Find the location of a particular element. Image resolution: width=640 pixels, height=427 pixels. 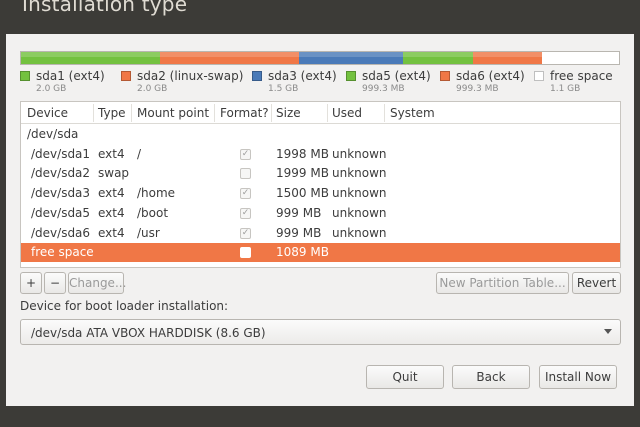

legend-size: 1.1 GB is located at coordinates (565, 89).